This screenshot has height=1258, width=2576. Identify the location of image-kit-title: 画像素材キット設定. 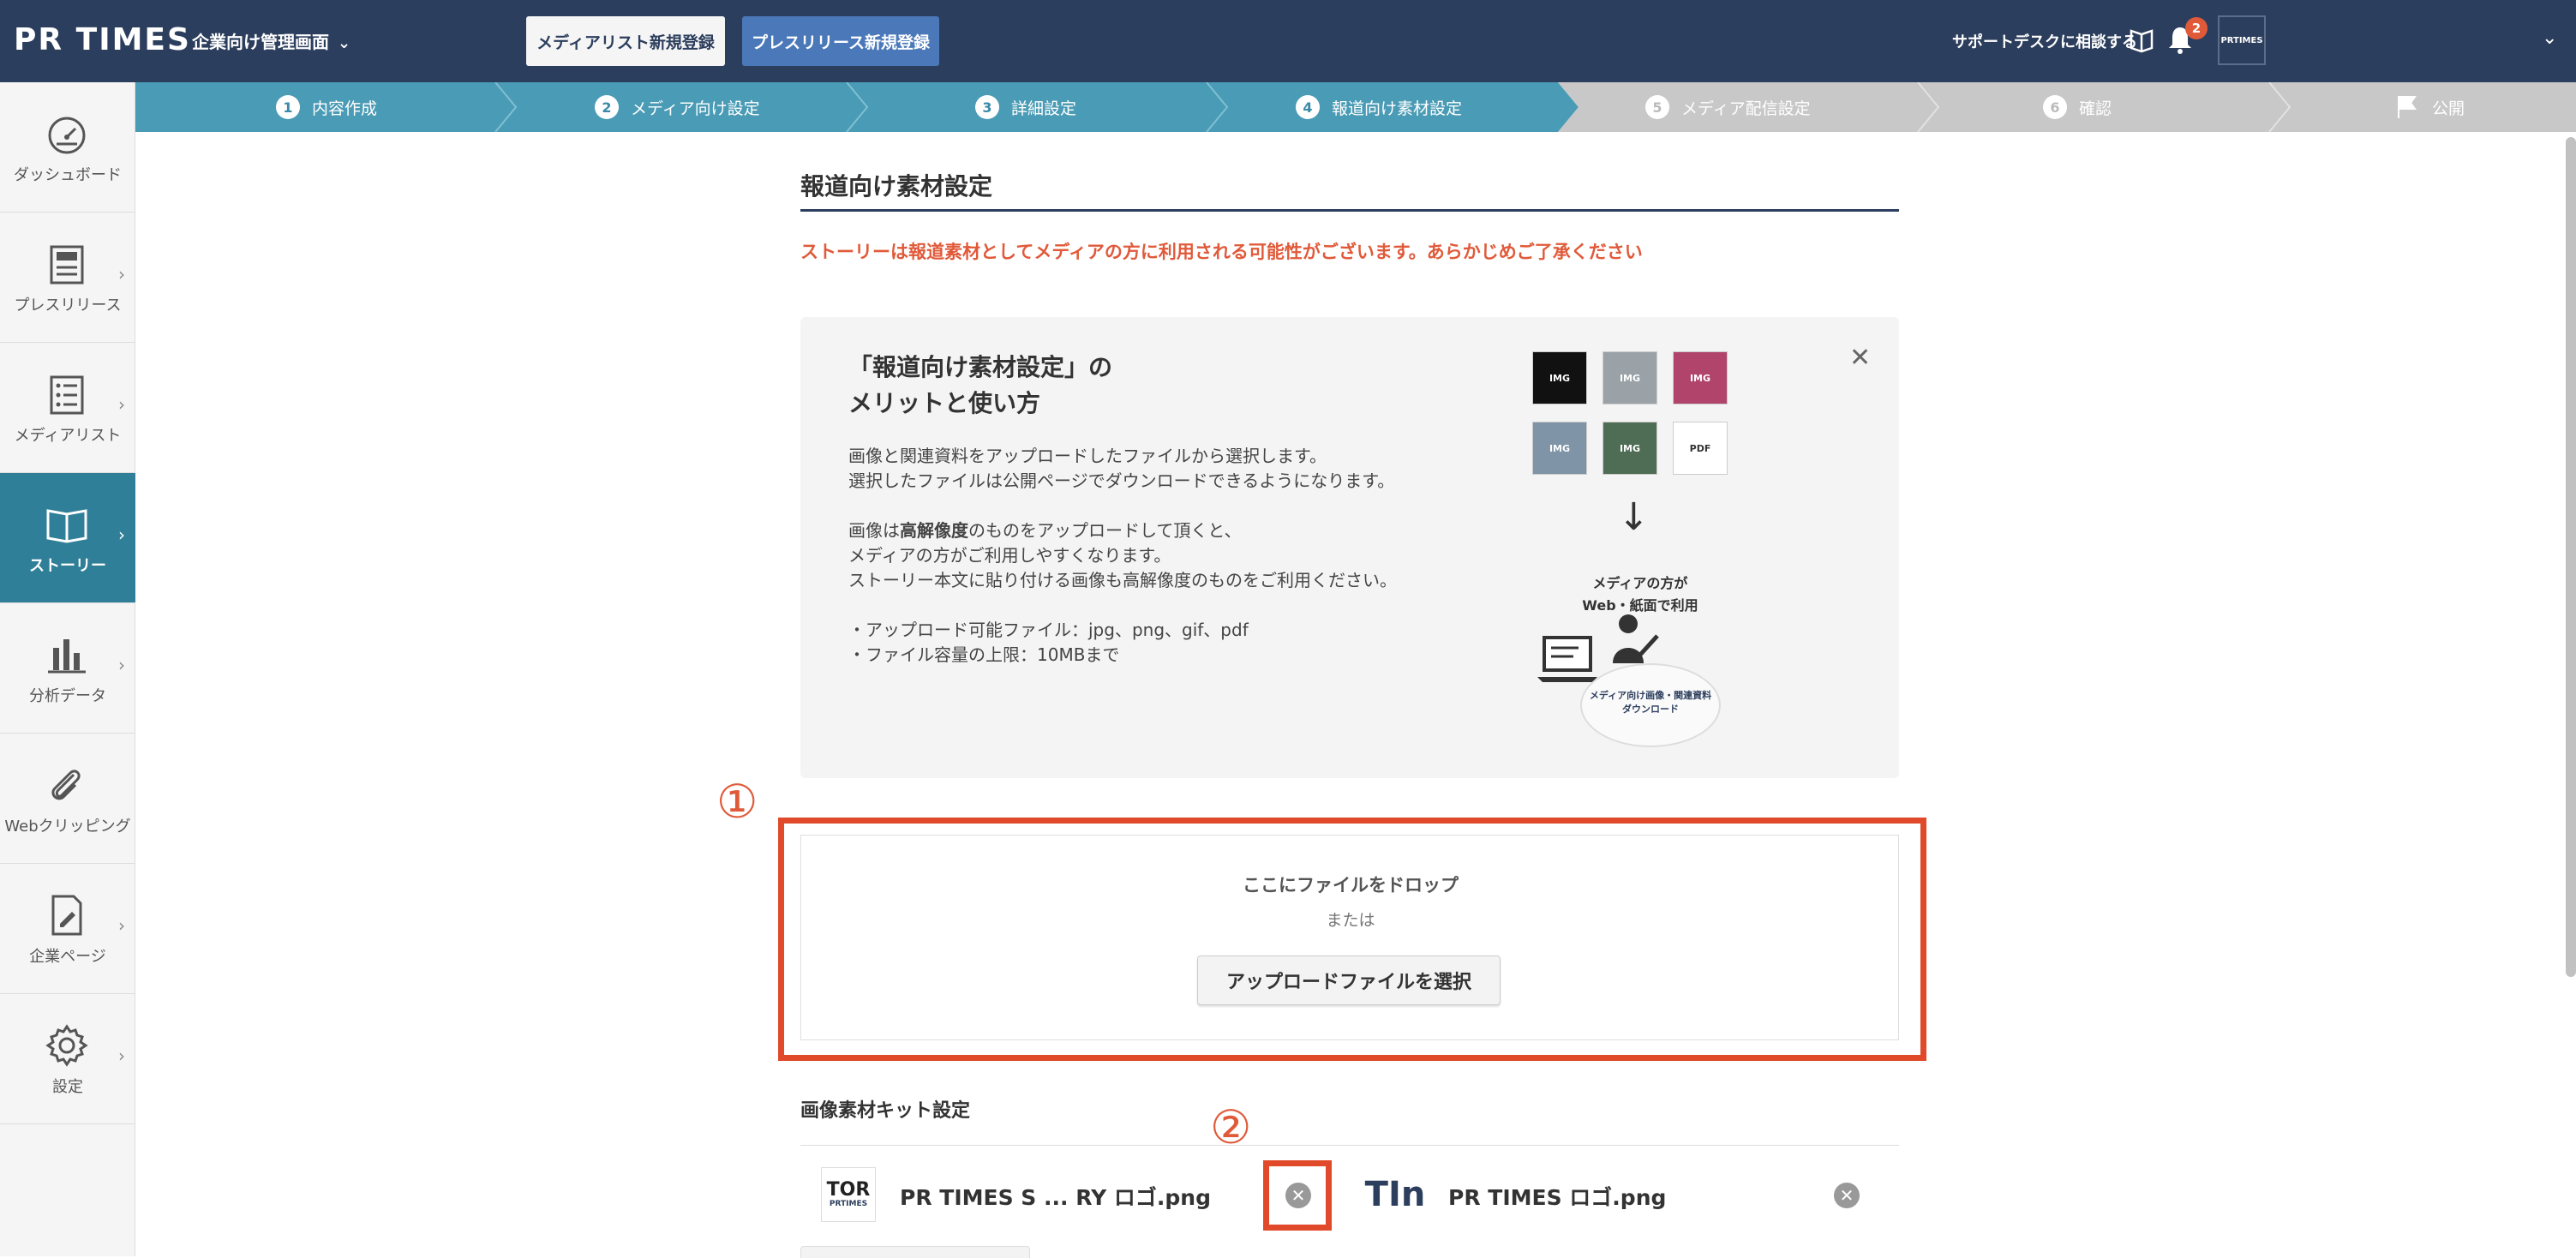
(885, 1111).